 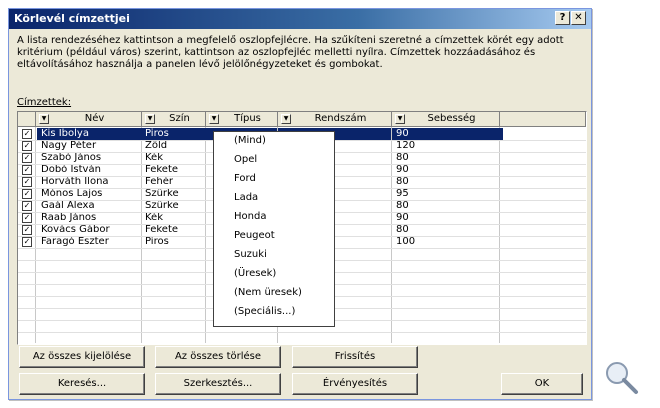 What do you see at coordinates (218, 357) in the screenshot?
I see `clear-all-button: Az összes törlése` at bounding box center [218, 357].